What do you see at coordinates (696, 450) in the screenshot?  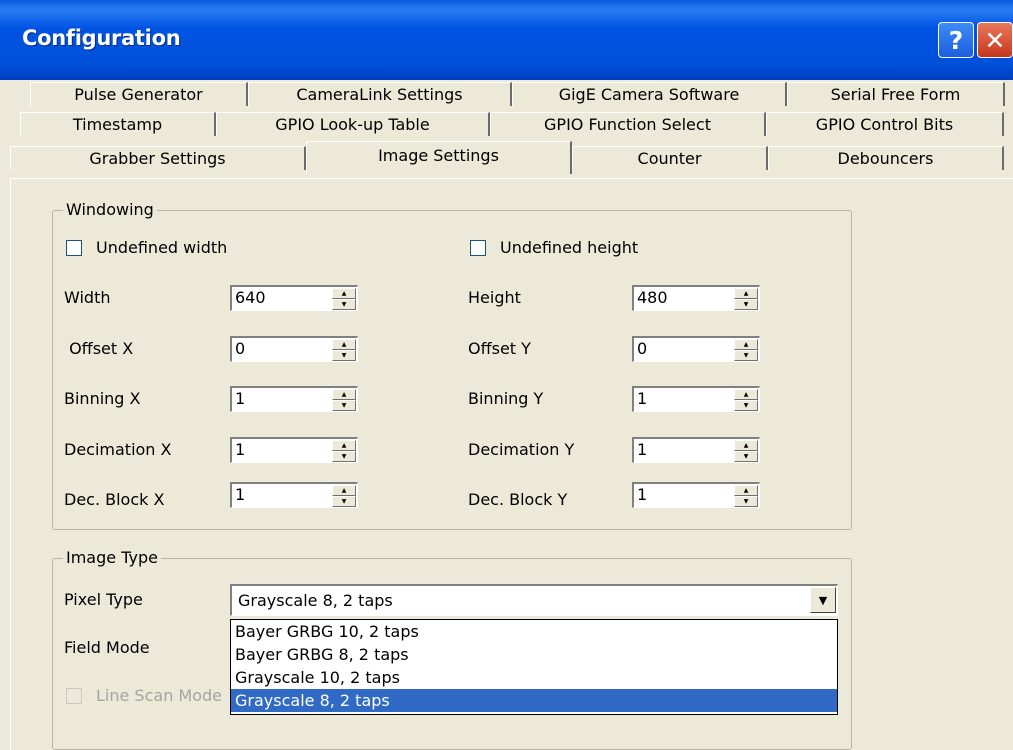 I see `decimation-y-field: 1 ▲ ▼` at bounding box center [696, 450].